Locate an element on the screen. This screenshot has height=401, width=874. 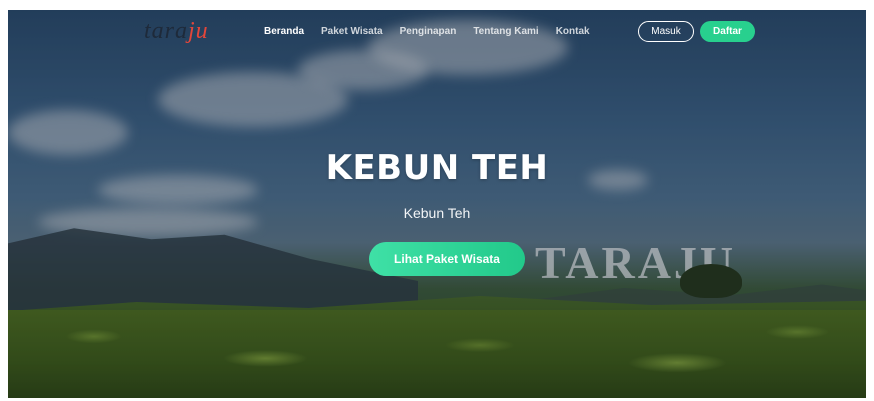
logo-text-accent: ju is located at coordinates (198, 31).